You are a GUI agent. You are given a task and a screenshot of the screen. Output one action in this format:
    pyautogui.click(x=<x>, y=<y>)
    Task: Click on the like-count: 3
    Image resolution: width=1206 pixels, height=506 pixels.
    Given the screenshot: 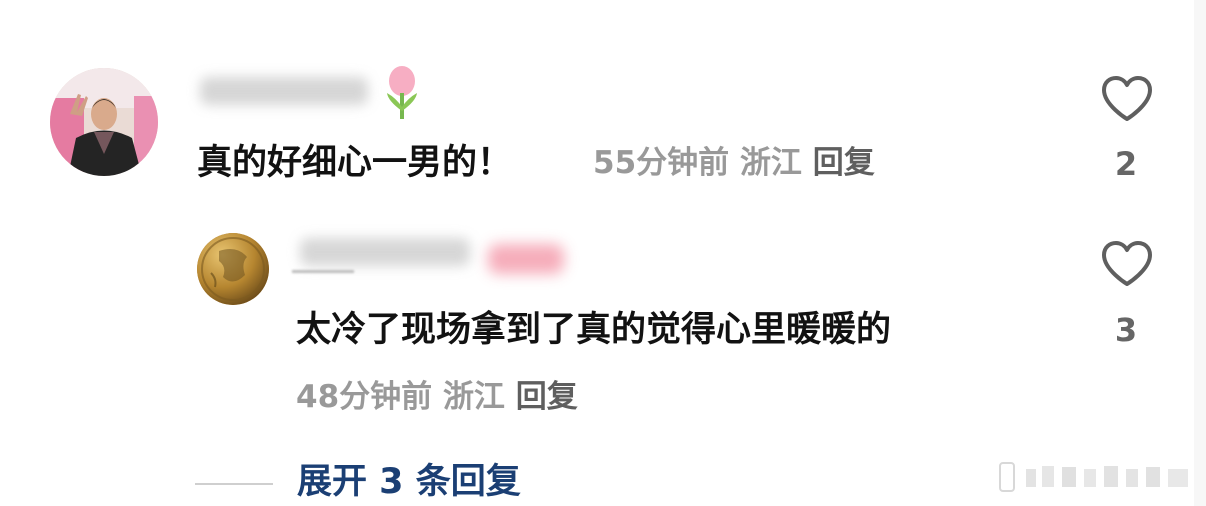 What is the action you would take?
    pyautogui.click(x=1126, y=330)
    